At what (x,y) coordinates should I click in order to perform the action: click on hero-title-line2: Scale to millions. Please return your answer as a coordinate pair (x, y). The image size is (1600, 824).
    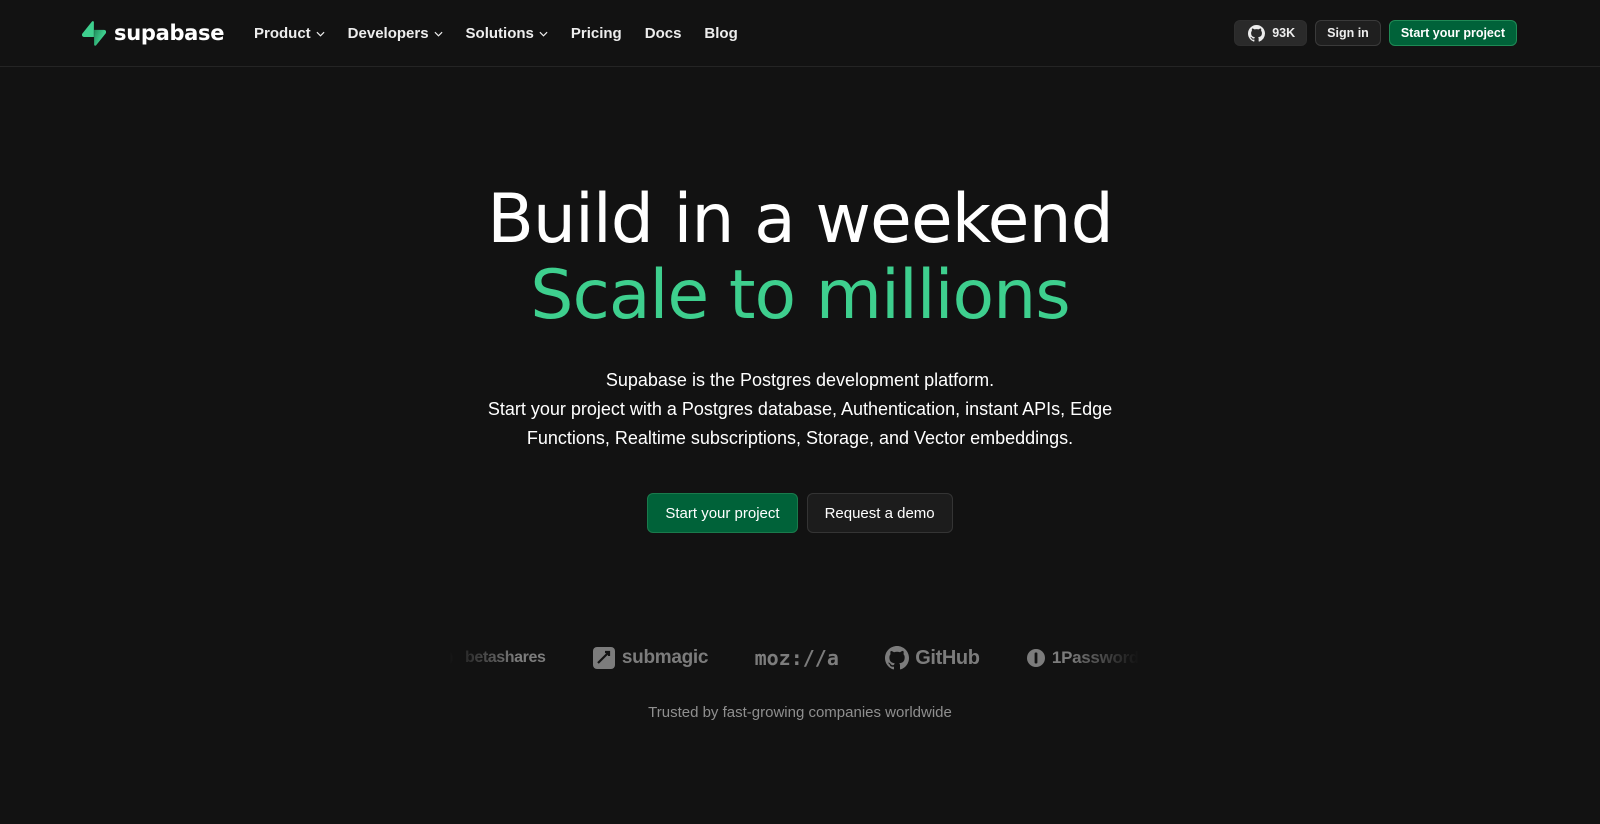
    Looking at the image, I should click on (800, 295).